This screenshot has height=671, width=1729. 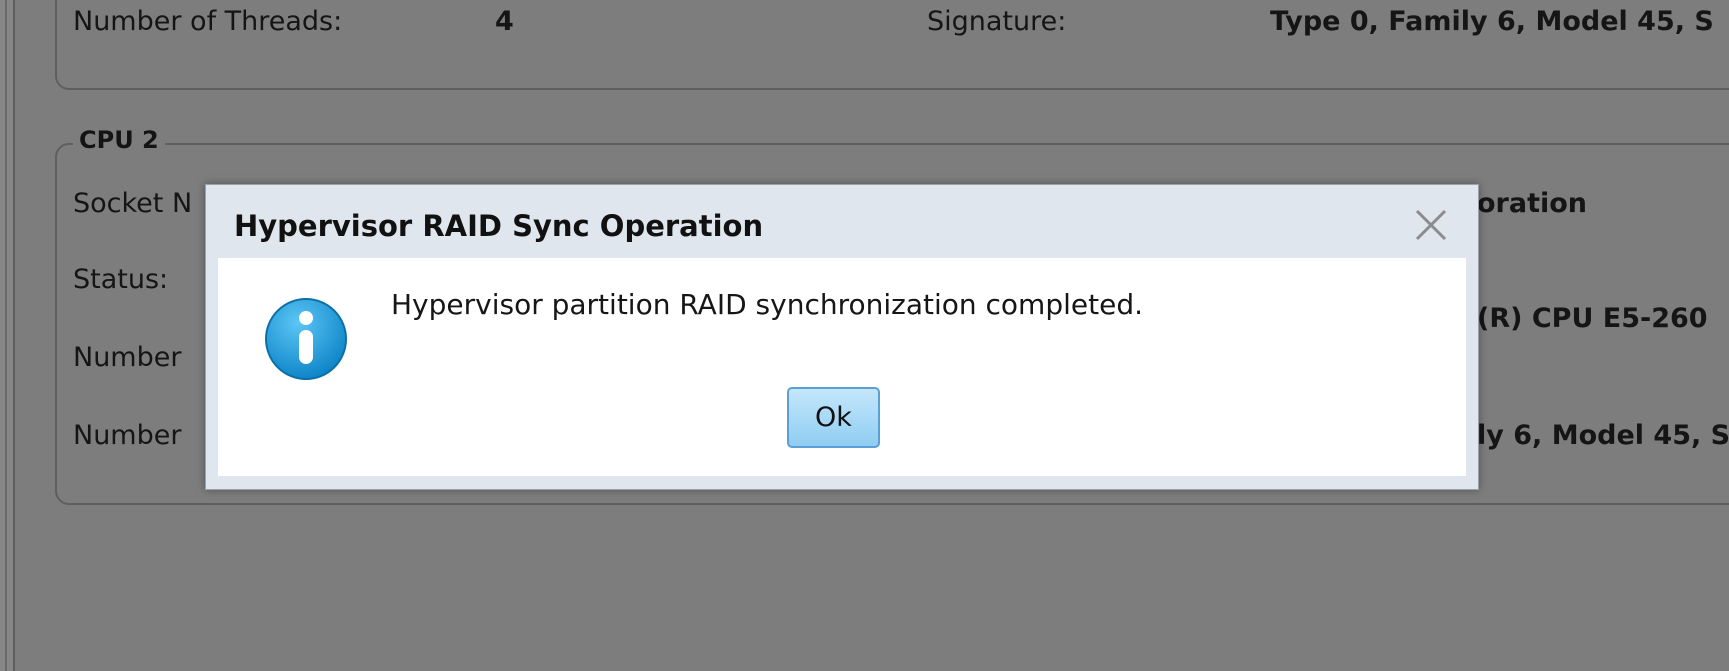 I want to click on info-icon, so click(x=306, y=339).